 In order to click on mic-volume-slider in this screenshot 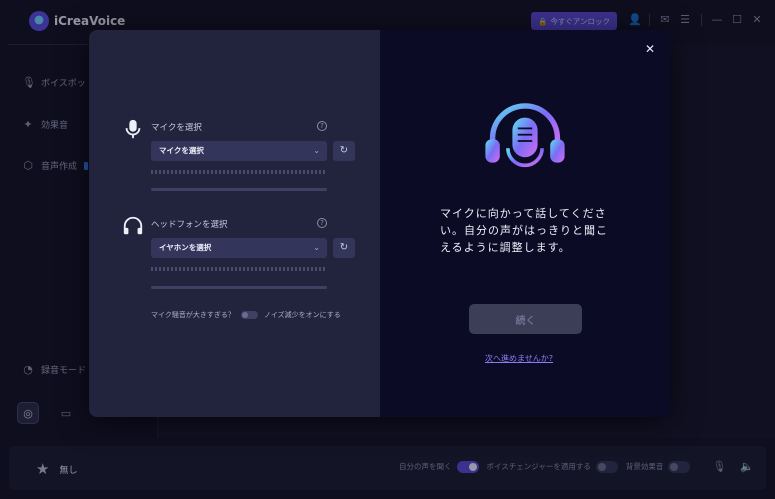, I will do `click(239, 189)`.